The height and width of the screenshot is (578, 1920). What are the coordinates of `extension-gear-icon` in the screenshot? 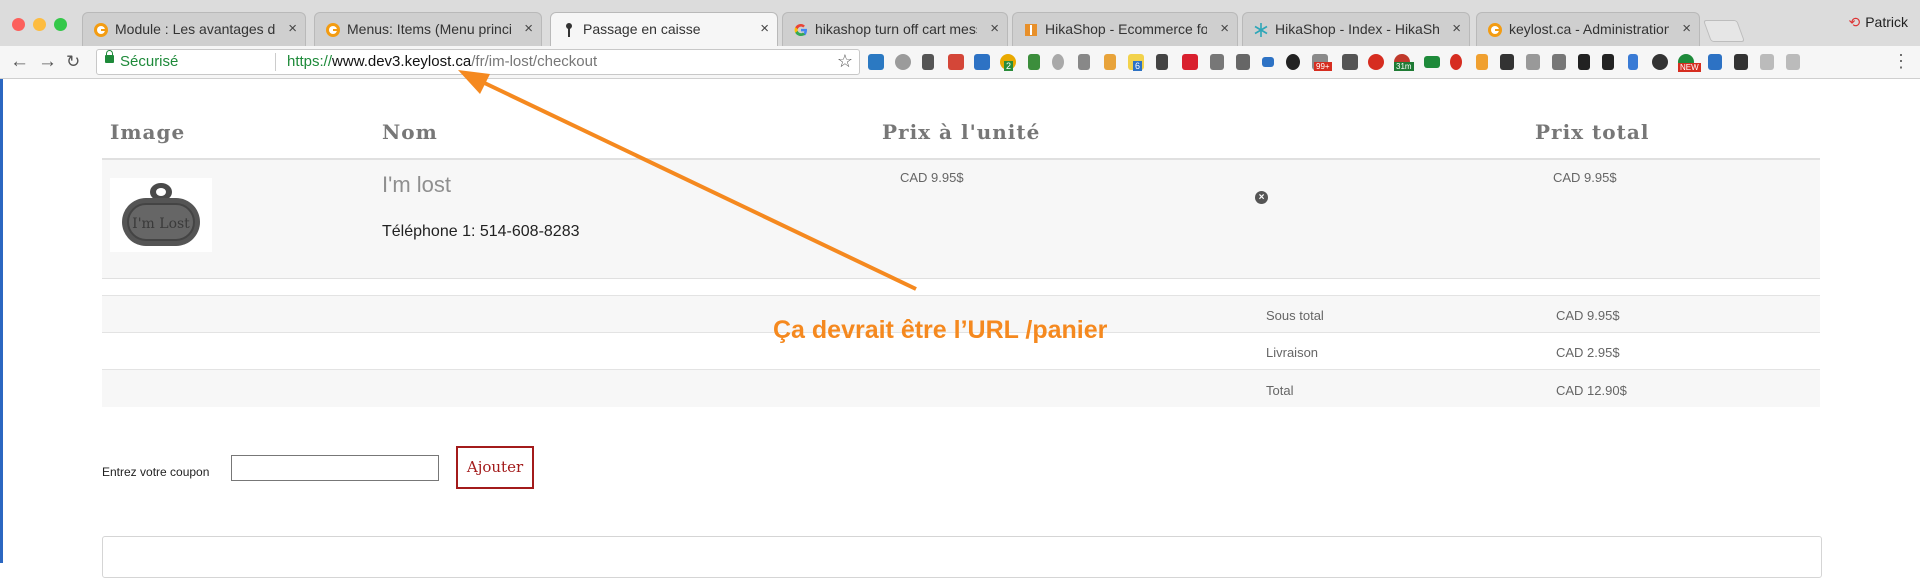 It's located at (1293, 62).